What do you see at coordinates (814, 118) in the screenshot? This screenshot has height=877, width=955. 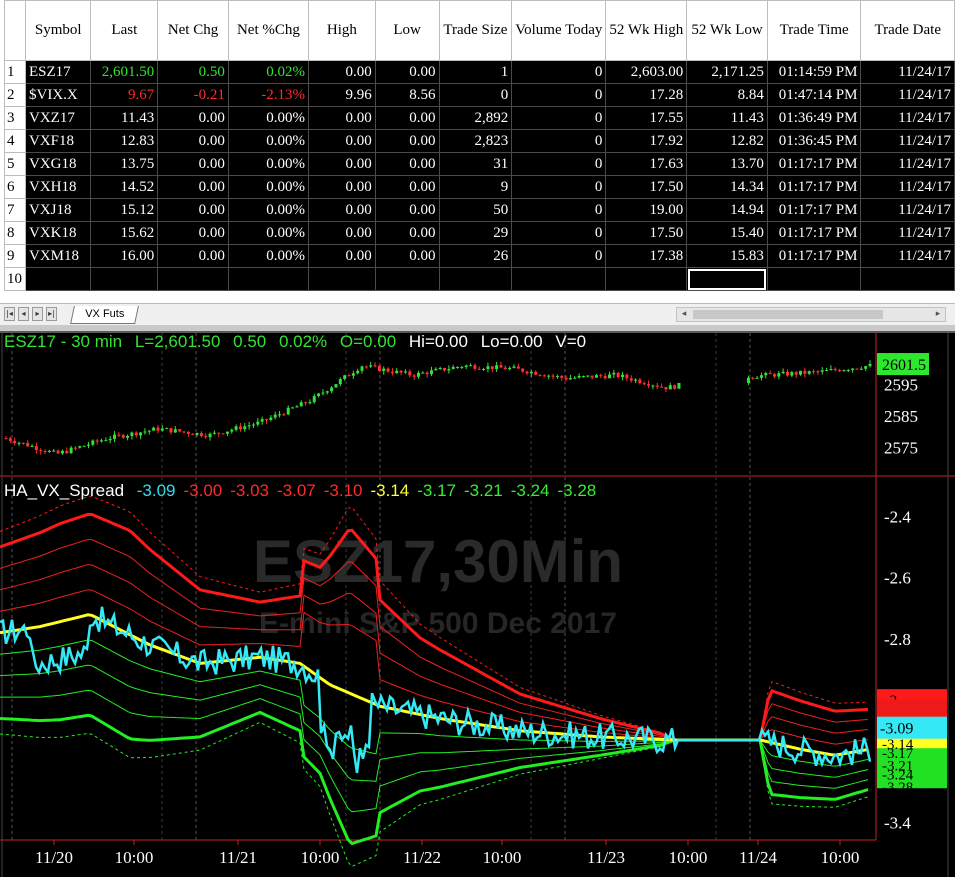 I see `cell-trade-time: 01:36:49 PM` at bounding box center [814, 118].